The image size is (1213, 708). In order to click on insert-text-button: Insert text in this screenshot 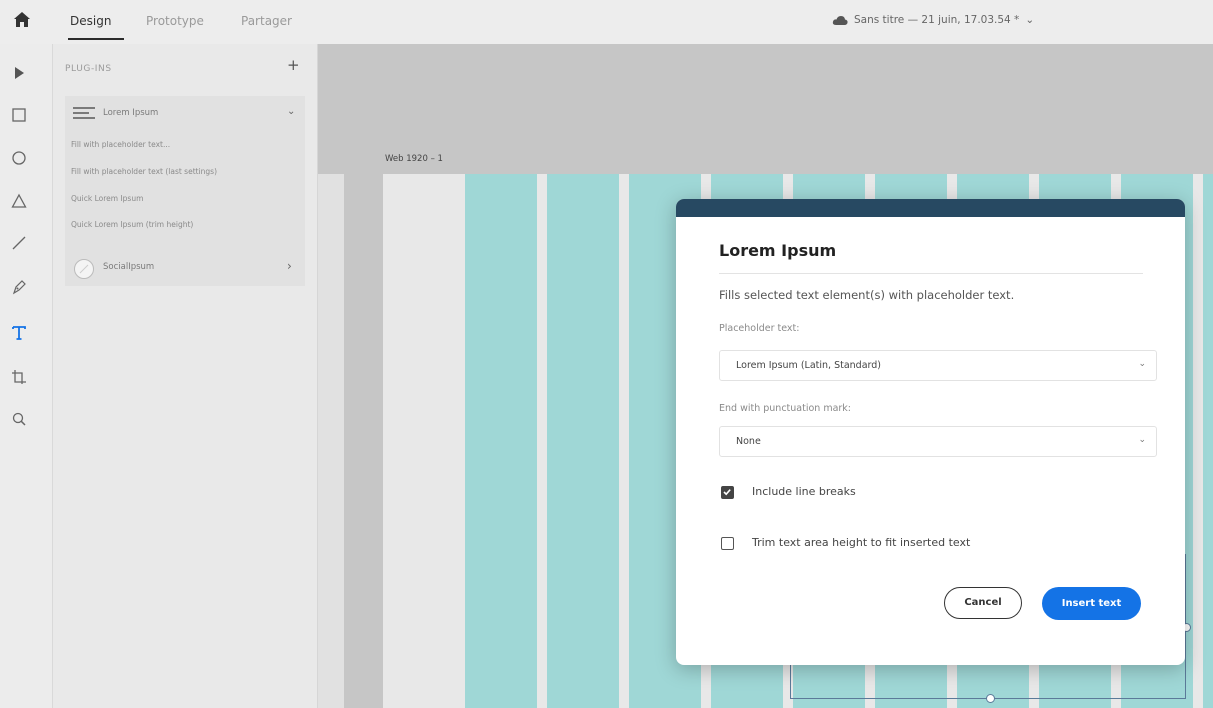, I will do `click(1091, 603)`.